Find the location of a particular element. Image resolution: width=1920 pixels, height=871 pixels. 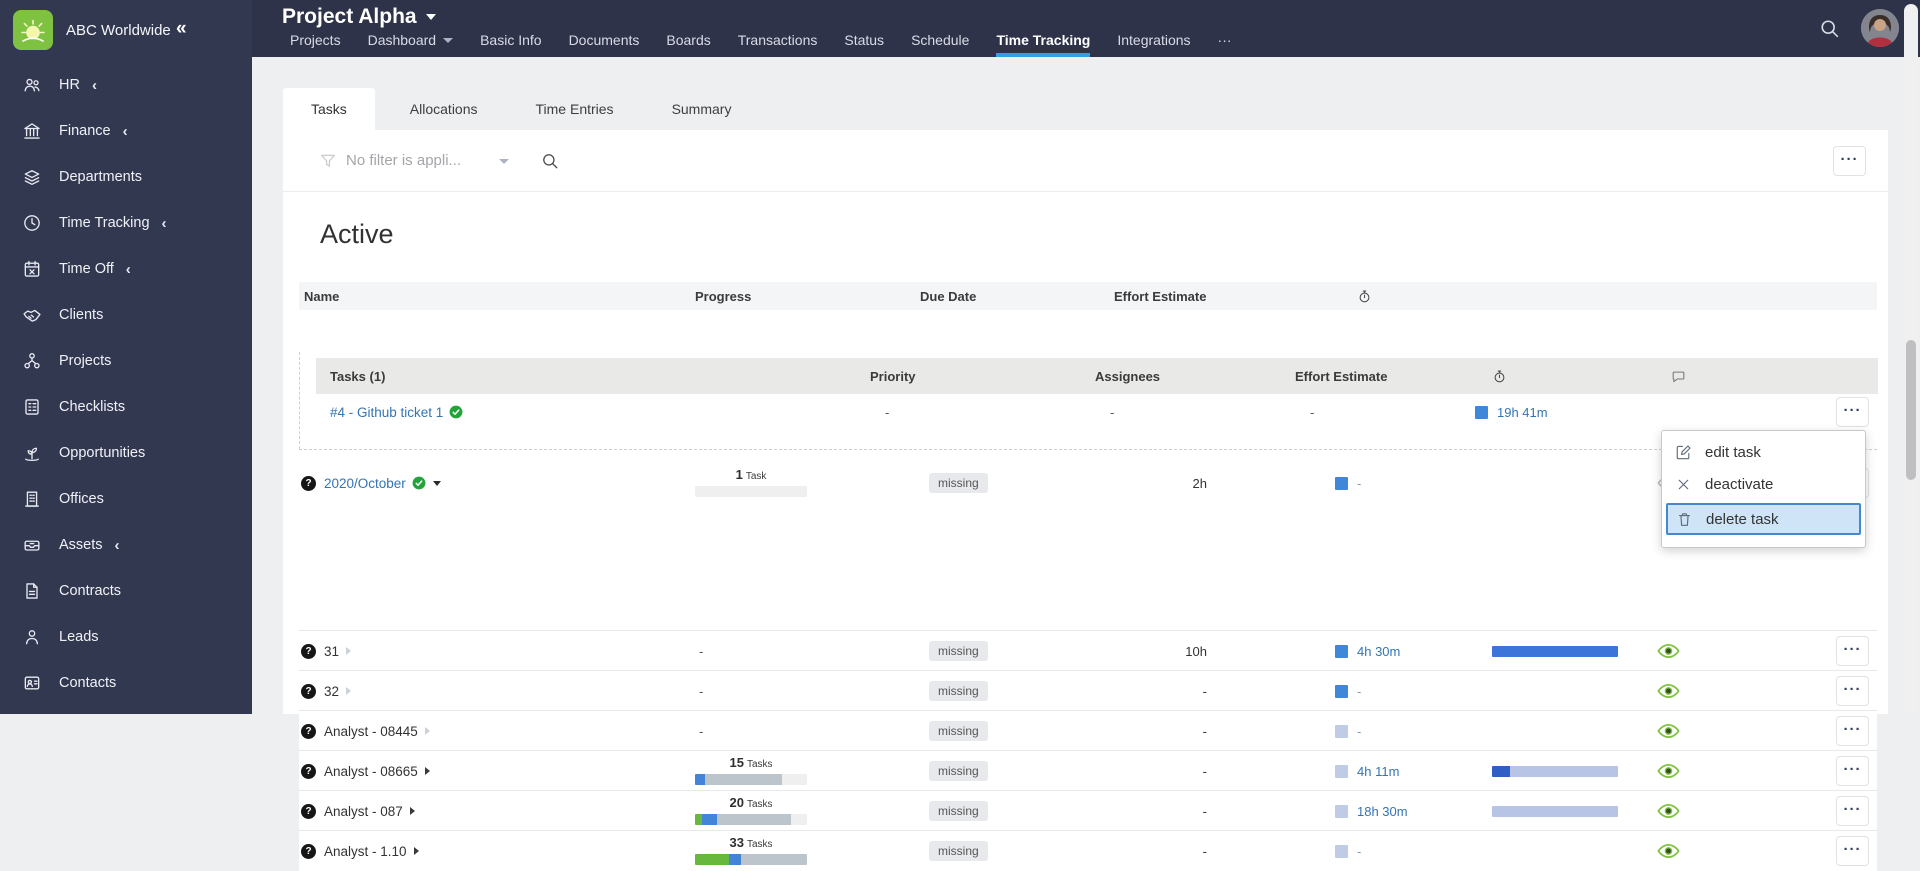

subcolumn-header-priority: Priority is located at coordinates (893, 376).